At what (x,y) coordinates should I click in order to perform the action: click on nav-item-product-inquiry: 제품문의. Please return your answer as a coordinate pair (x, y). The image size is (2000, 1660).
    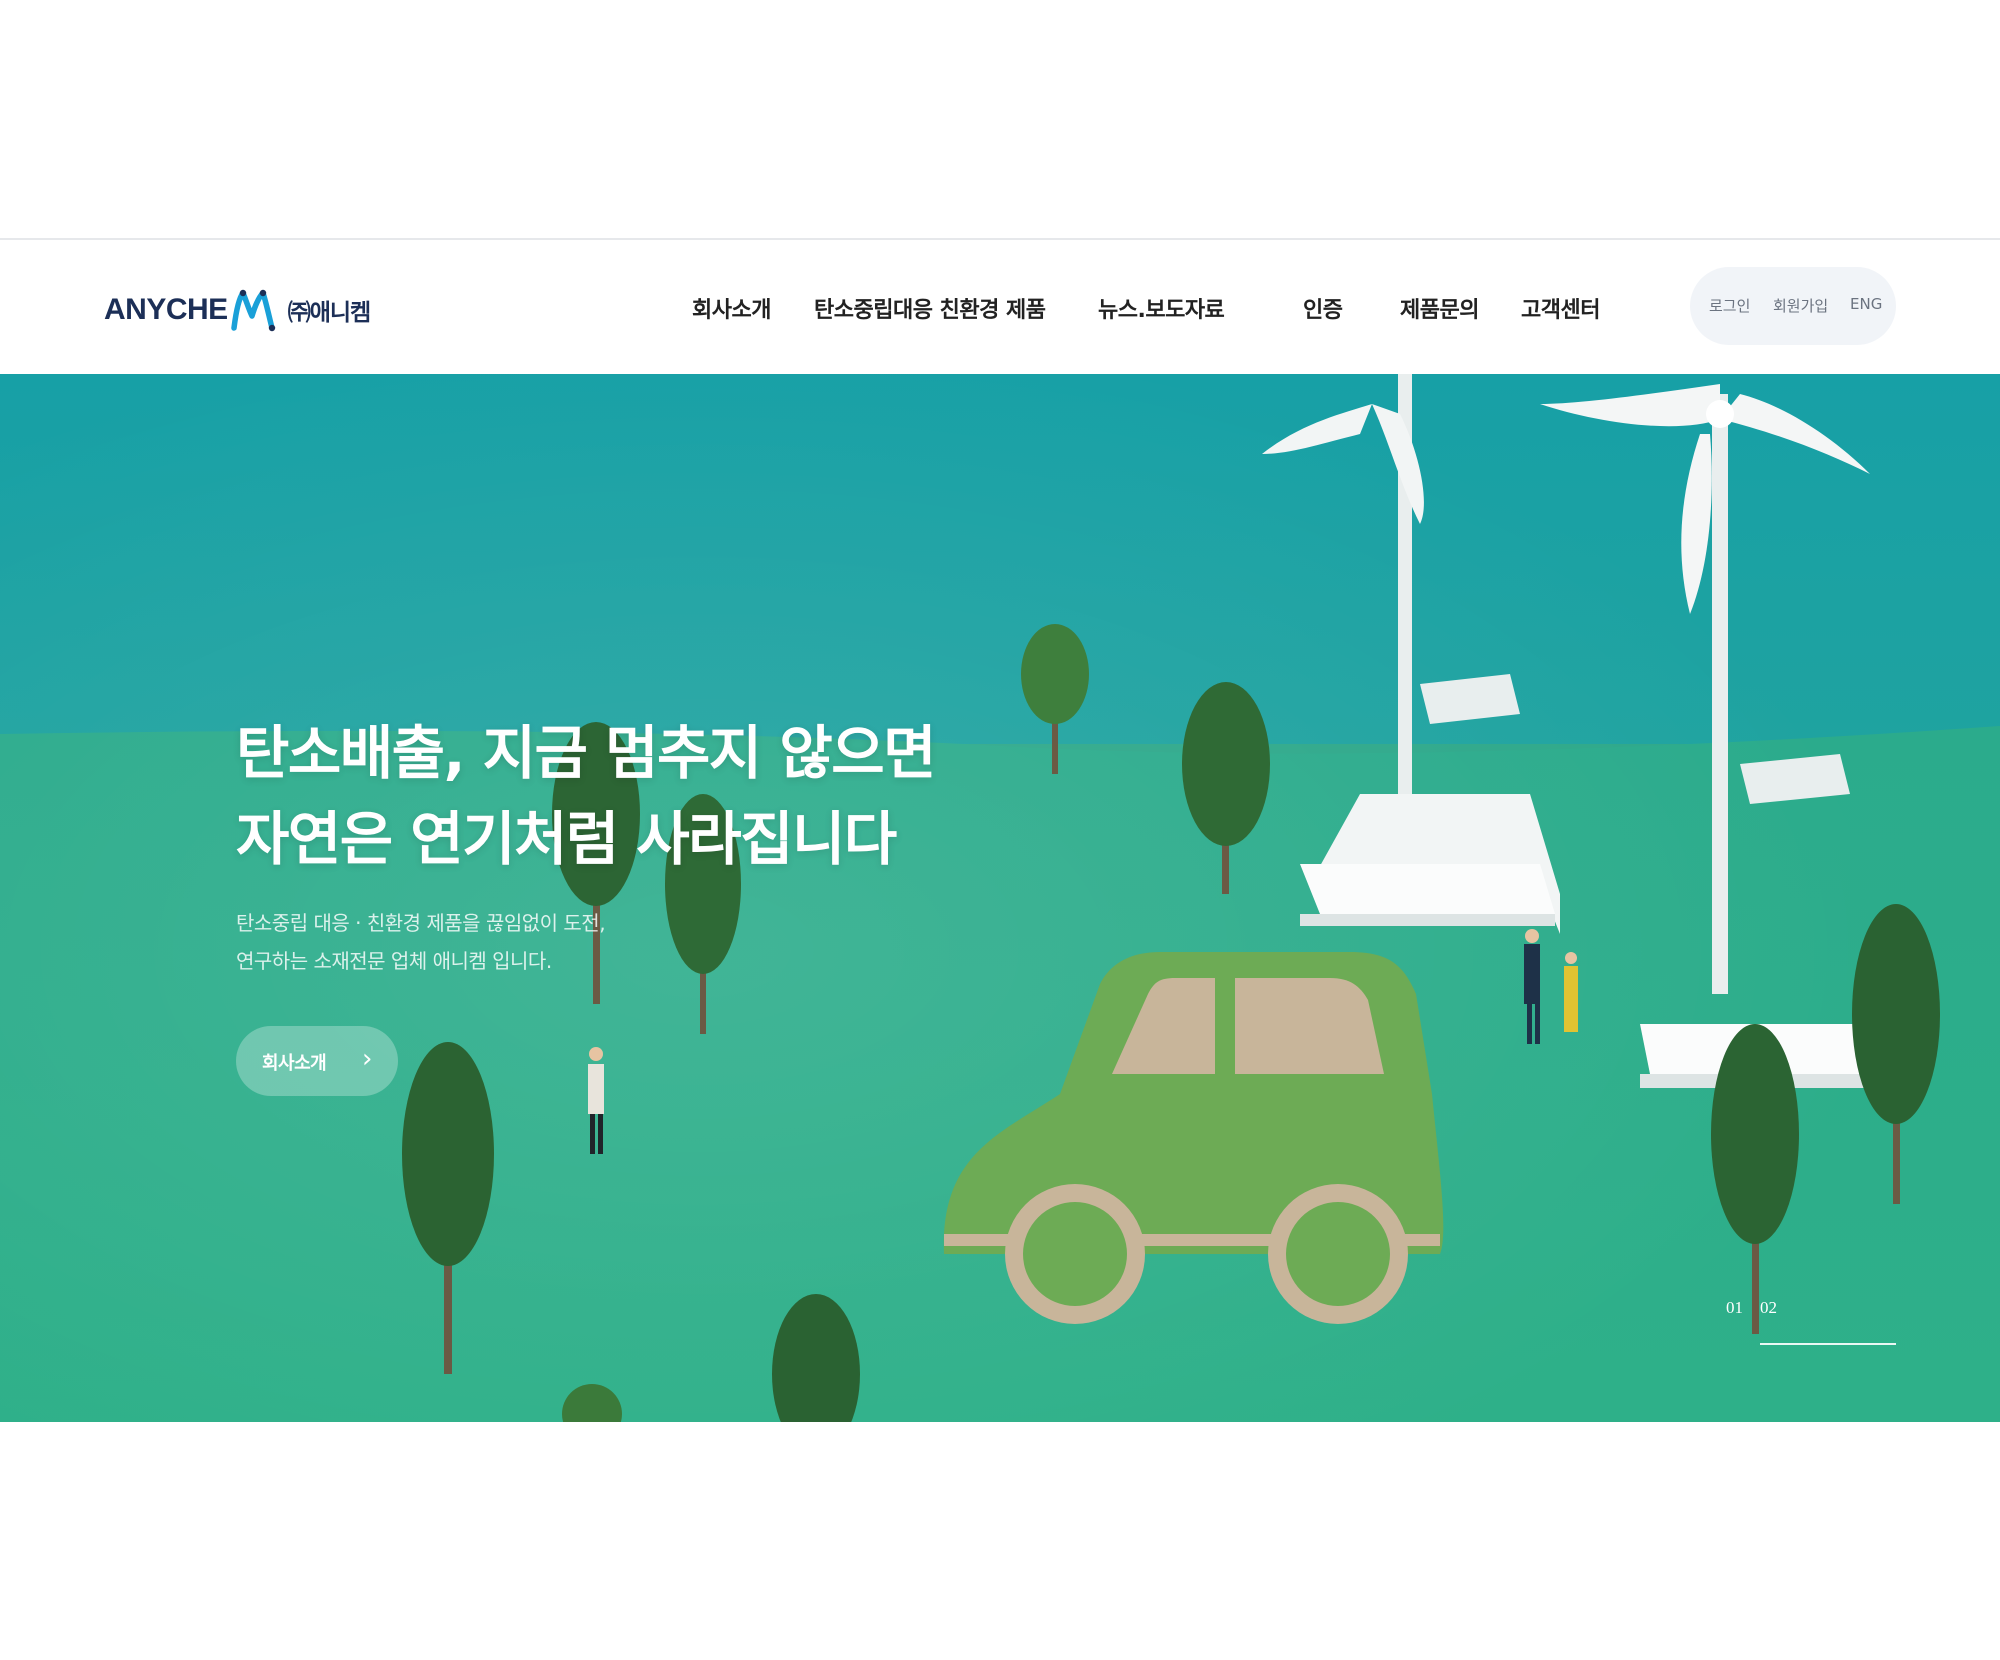
    Looking at the image, I should click on (1439, 308).